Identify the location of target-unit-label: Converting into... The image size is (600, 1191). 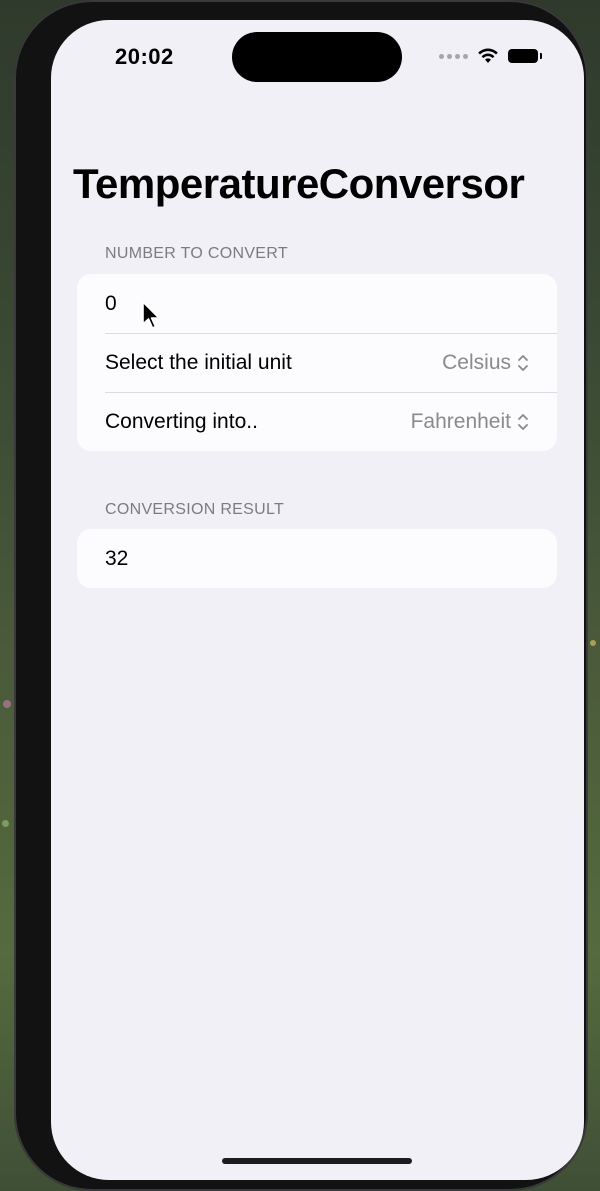
(181, 421).